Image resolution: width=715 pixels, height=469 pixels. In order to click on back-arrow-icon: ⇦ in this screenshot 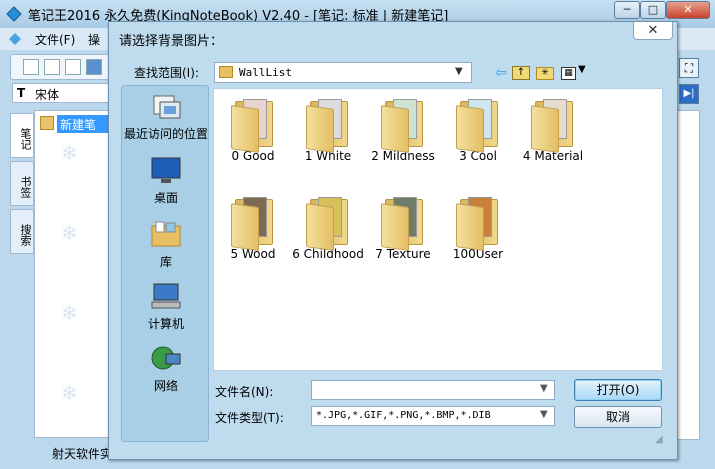, I will do `click(501, 73)`.